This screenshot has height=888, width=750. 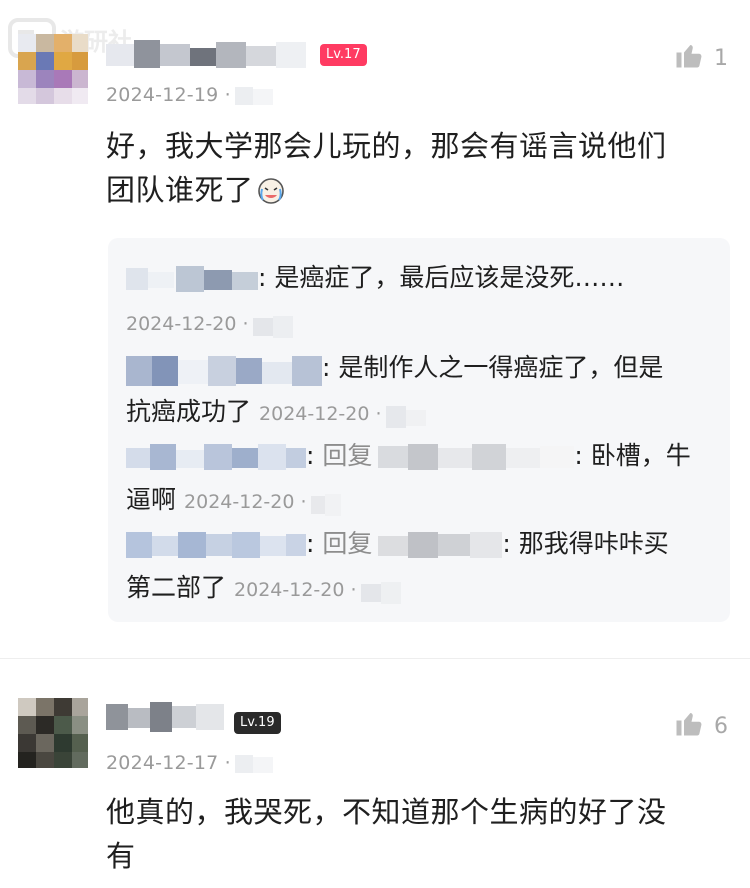 I want to click on comment-text: 好，我大学那会儿玩的，那会有谣言说他们 团队谁死了, so click(x=386, y=168).